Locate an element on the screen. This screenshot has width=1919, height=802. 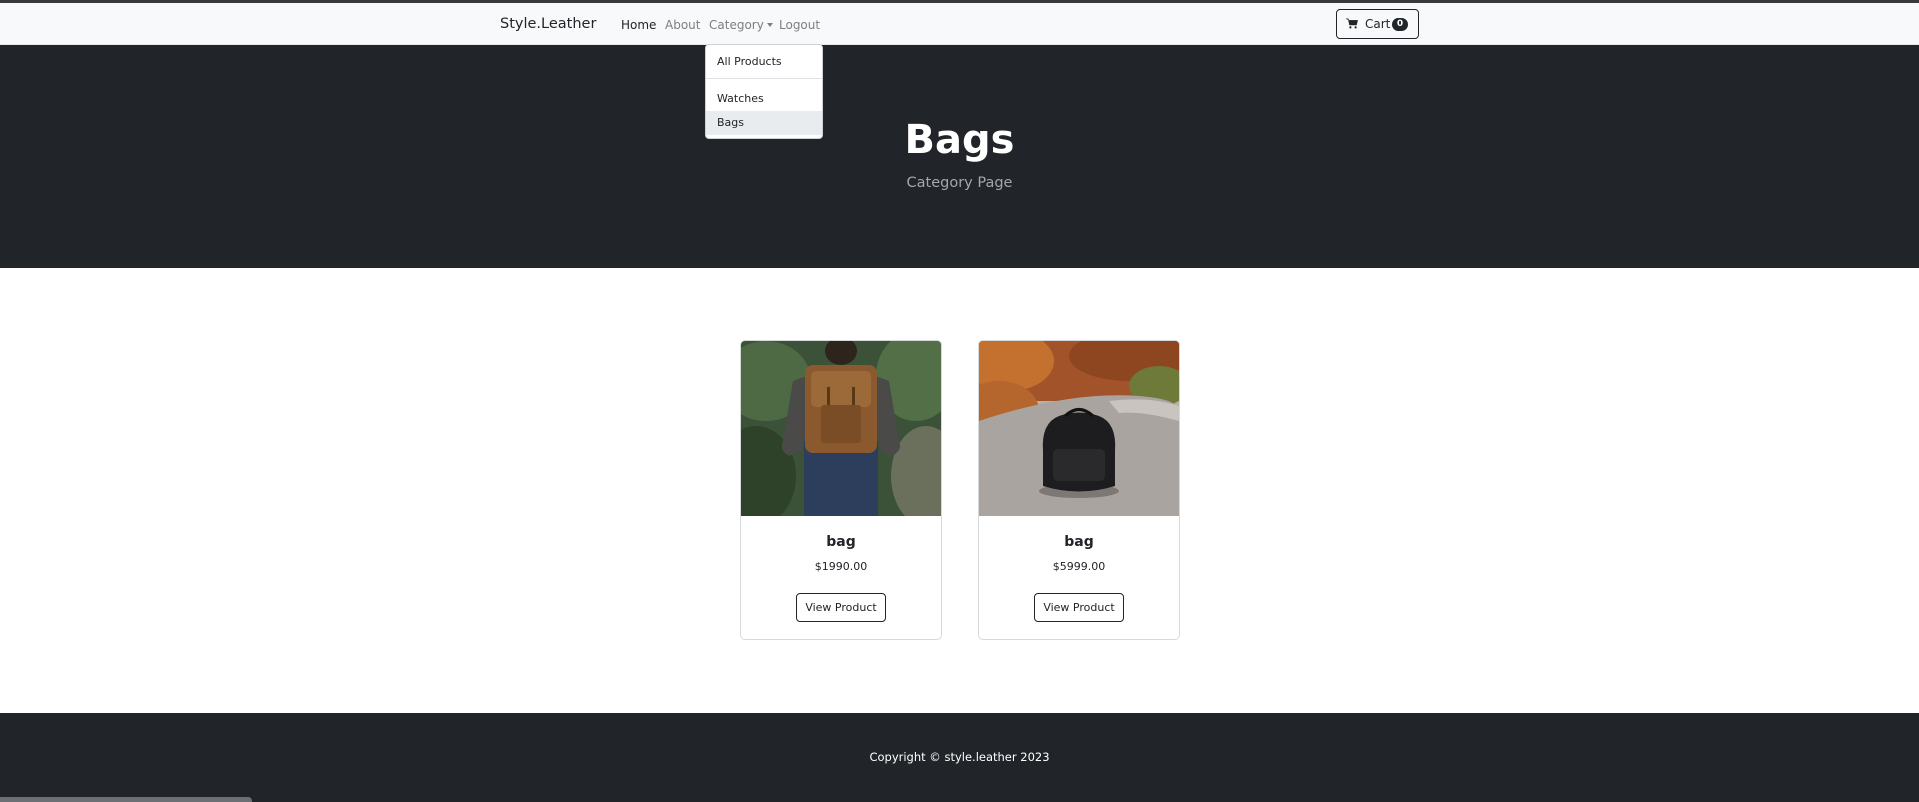
product-price: $5999.00 is located at coordinates (1079, 566).